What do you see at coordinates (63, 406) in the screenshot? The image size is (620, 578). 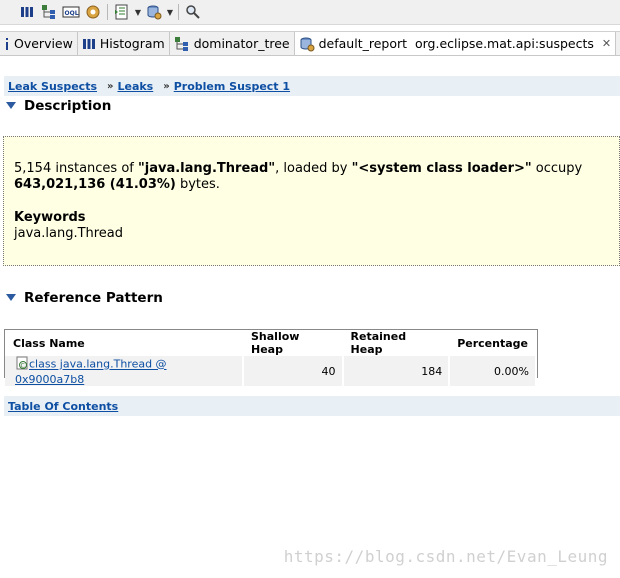 I see `table-of-contents-link: Table Of Contents` at bounding box center [63, 406].